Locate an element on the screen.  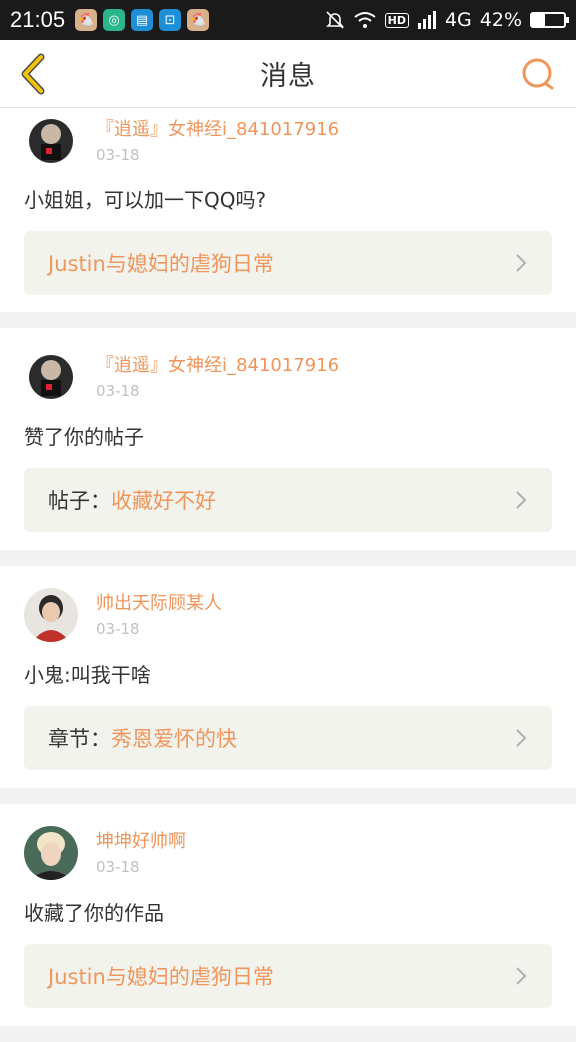
reference-link: 帖子： 收藏好不好 is located at coordinates (288, 500).